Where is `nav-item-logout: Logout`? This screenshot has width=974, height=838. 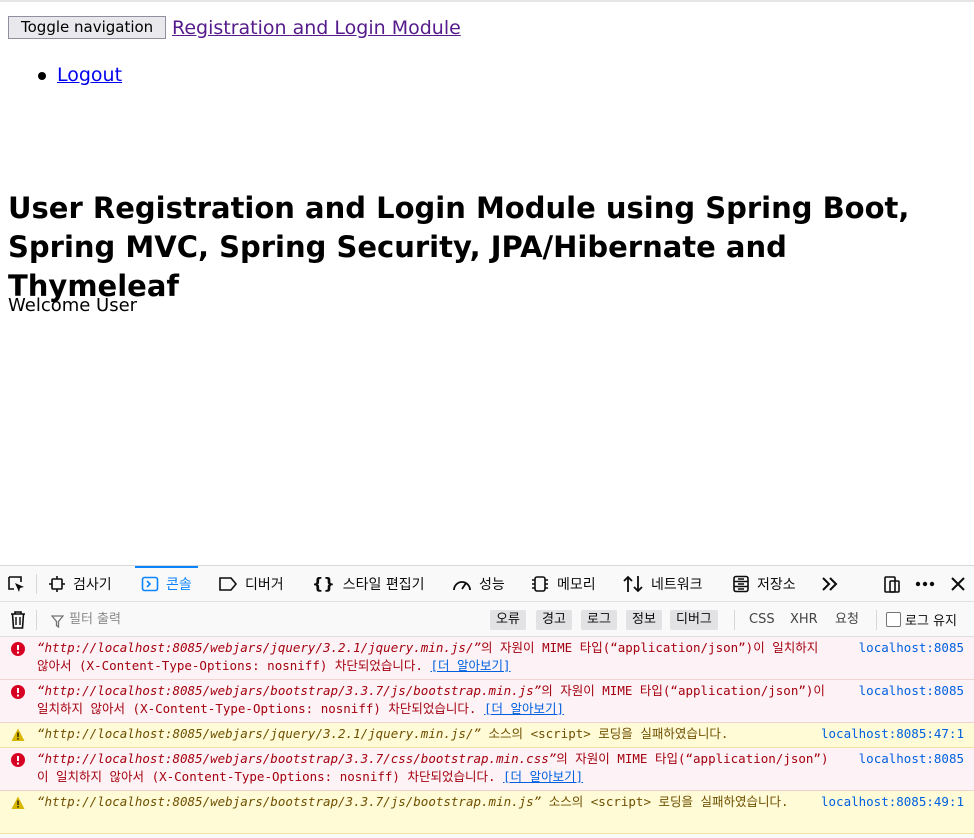
nav-item-logout: Logout is located at coordinates (65, 75).